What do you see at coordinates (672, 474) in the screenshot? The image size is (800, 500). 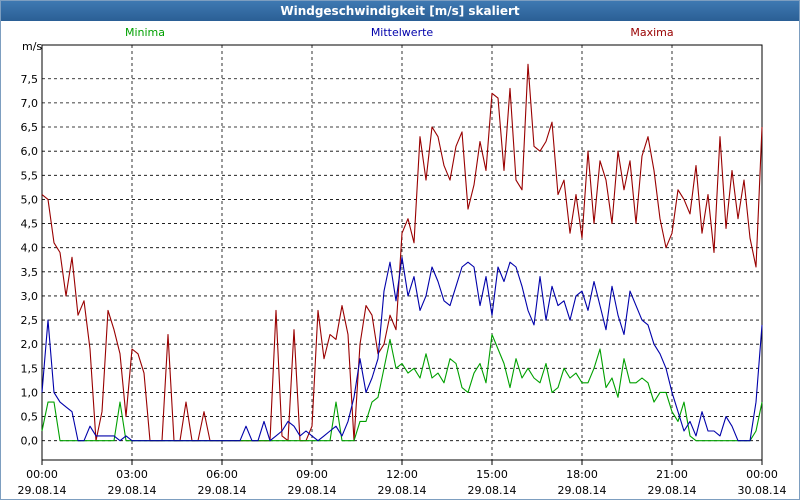 I see `x-tick-time: 21:00` at bounding box center [672, 474].